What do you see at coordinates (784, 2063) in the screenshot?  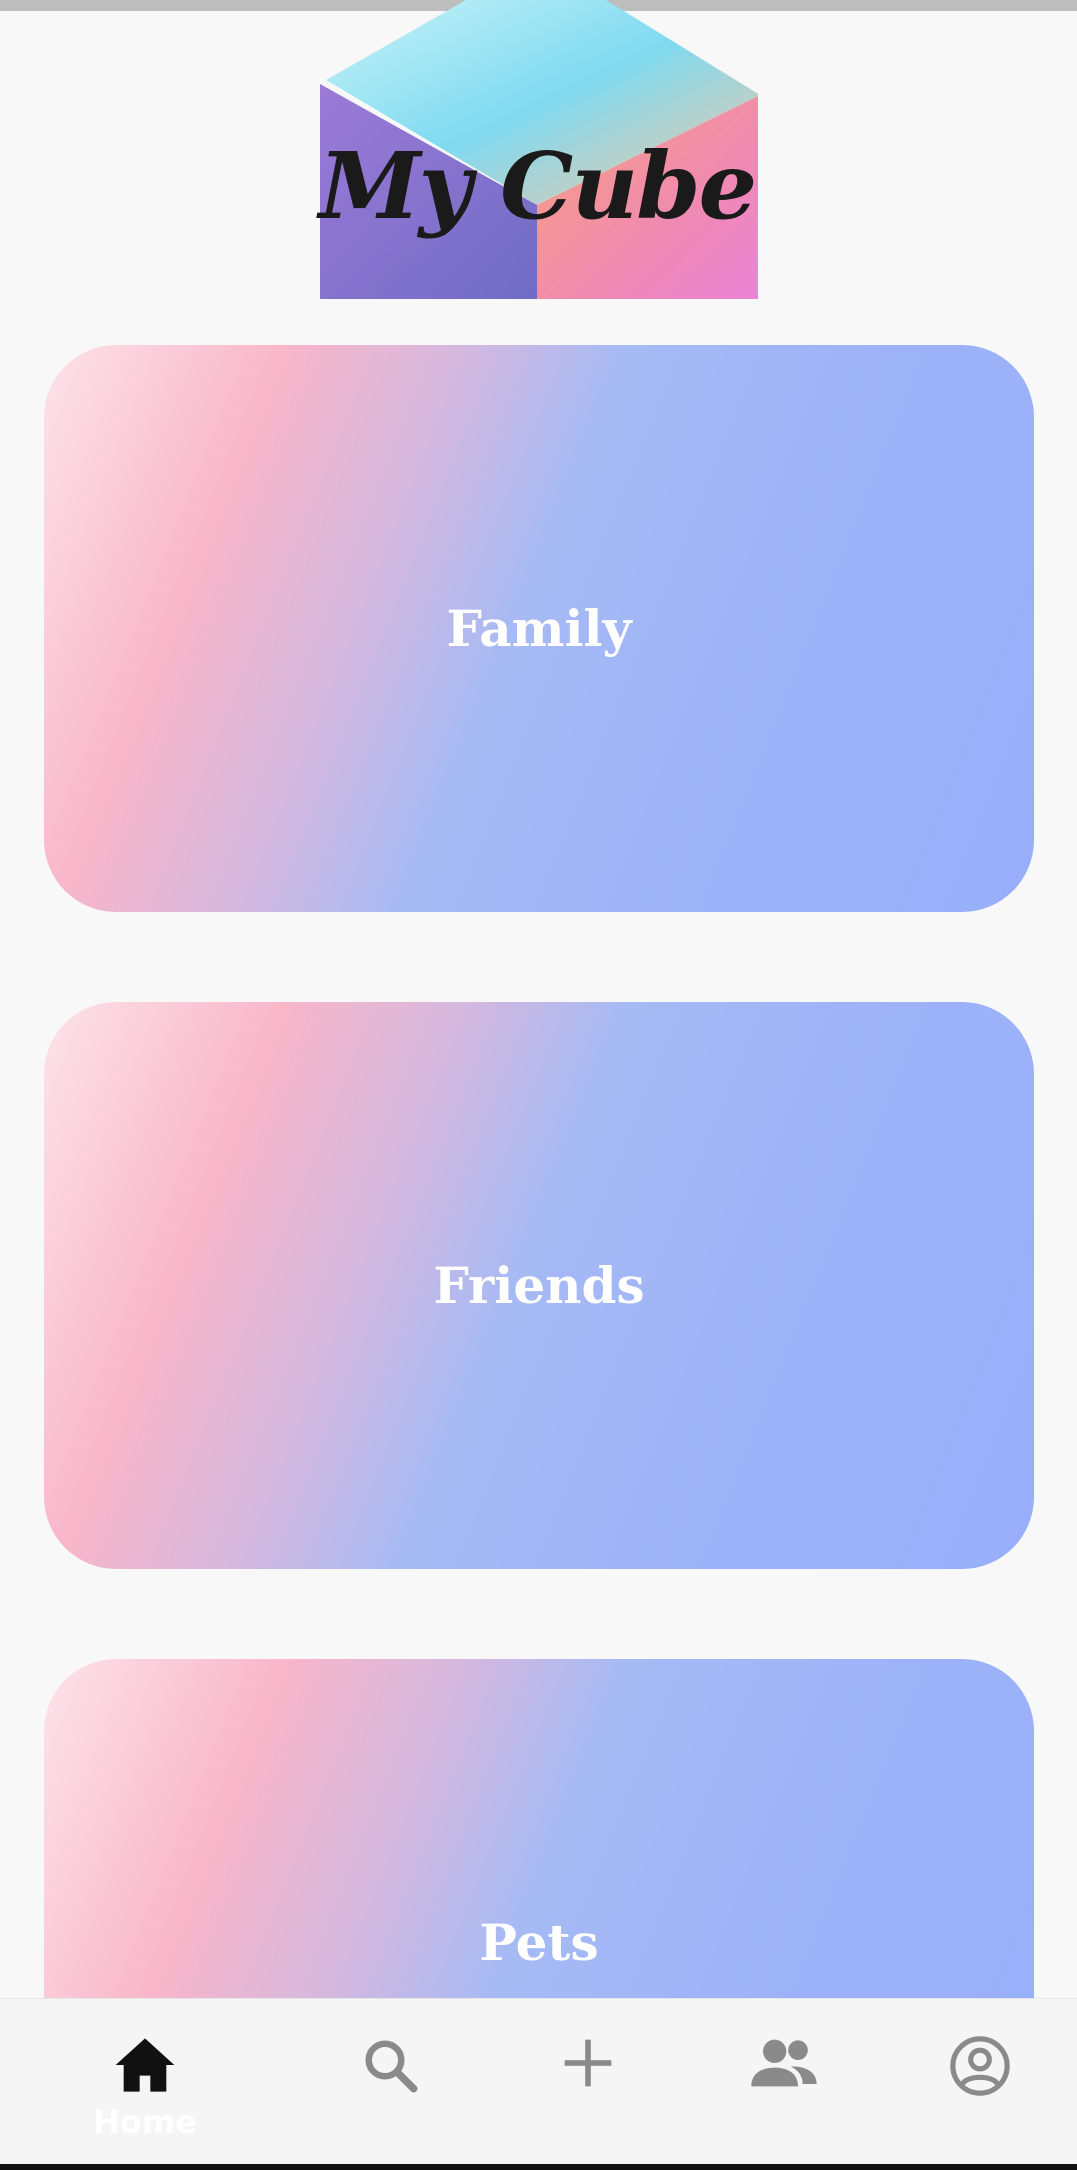 I see `people-icon` at bounding box center [784, 2063].